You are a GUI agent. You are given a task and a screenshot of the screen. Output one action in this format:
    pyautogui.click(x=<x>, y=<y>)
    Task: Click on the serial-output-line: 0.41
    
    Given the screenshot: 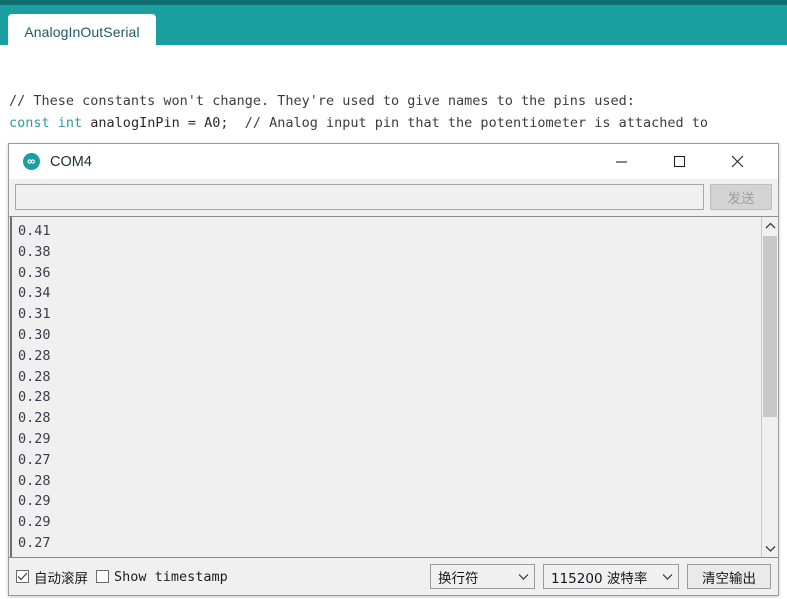 What is the action you would take?
    pyautogui.click(x=34, y=231)
    